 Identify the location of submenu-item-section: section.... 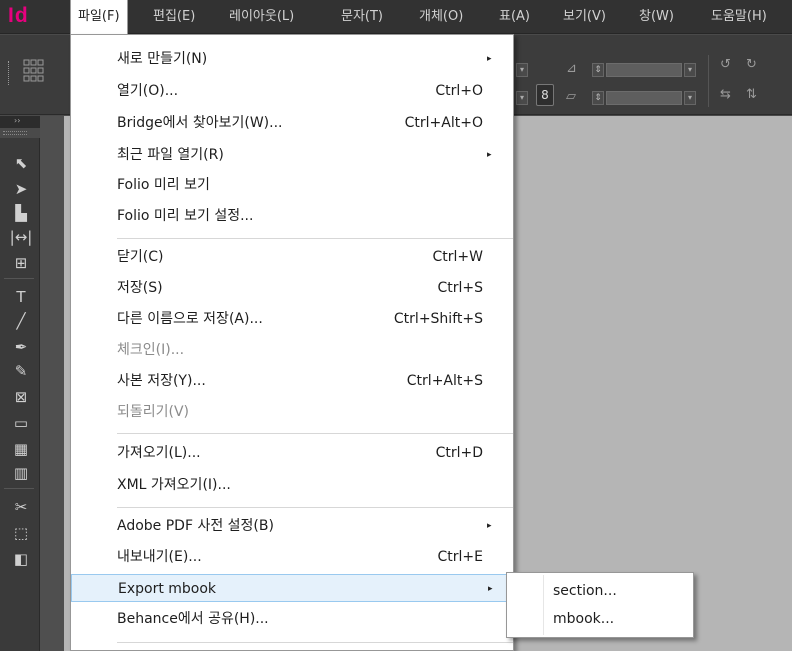
(600, 591).